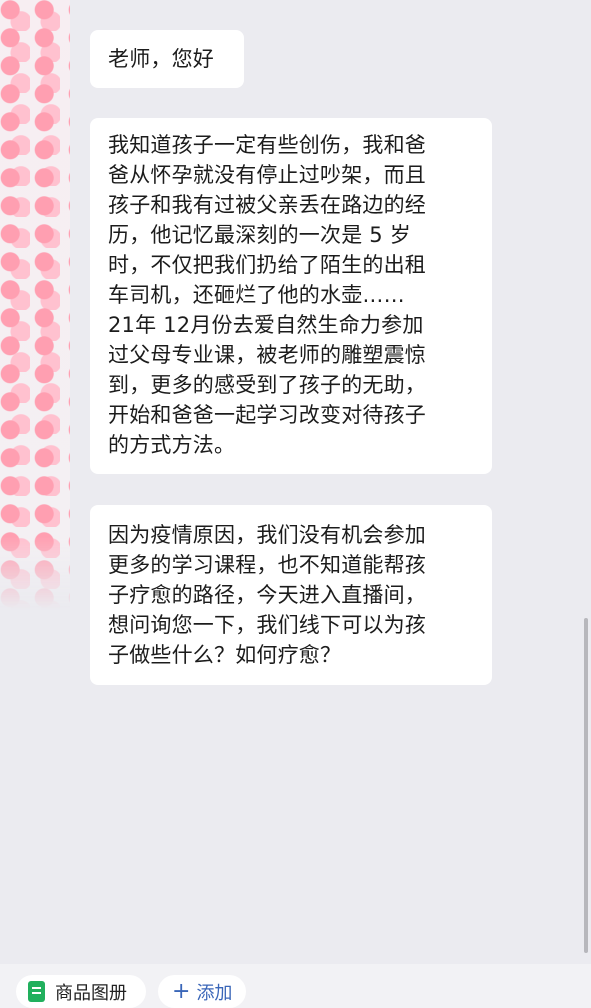 The height and width of the screenshot is (1008, 591). Describe the element at coordinates (91, 993) in the screenshot. I see `product-catalog-label: 商品图册` at that location.